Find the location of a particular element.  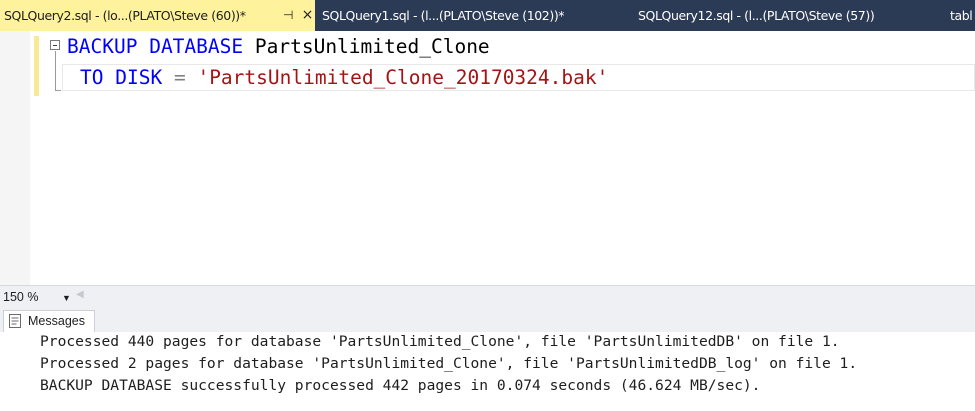

keyword: BACKUP is located at coordinates (102, 46).